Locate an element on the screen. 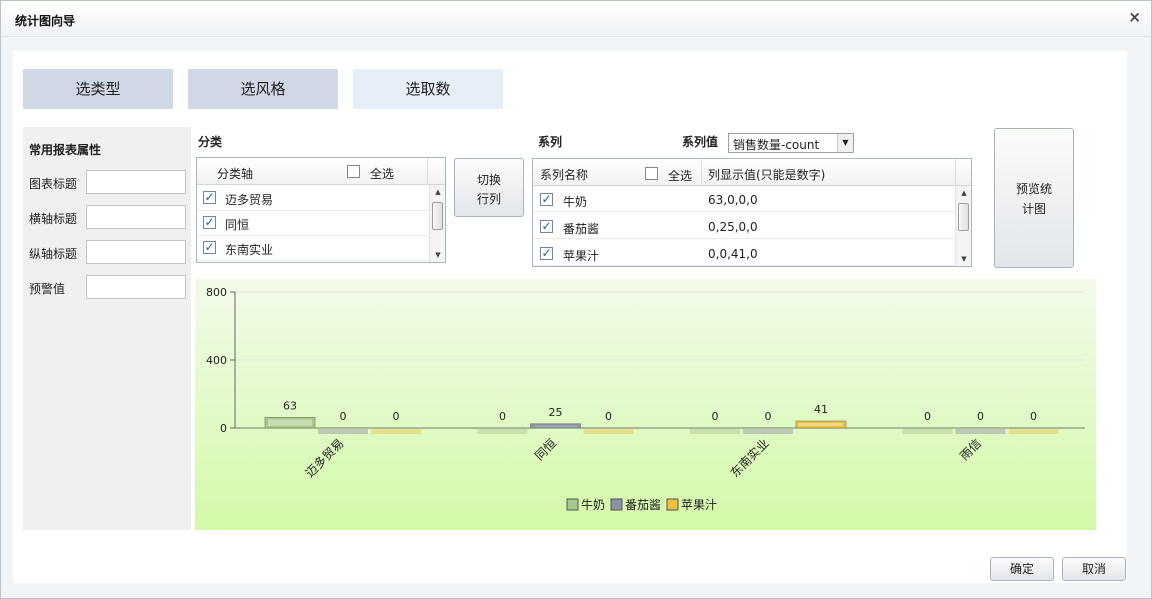  category-name: 同恒 is located at coordinates (237, 225).